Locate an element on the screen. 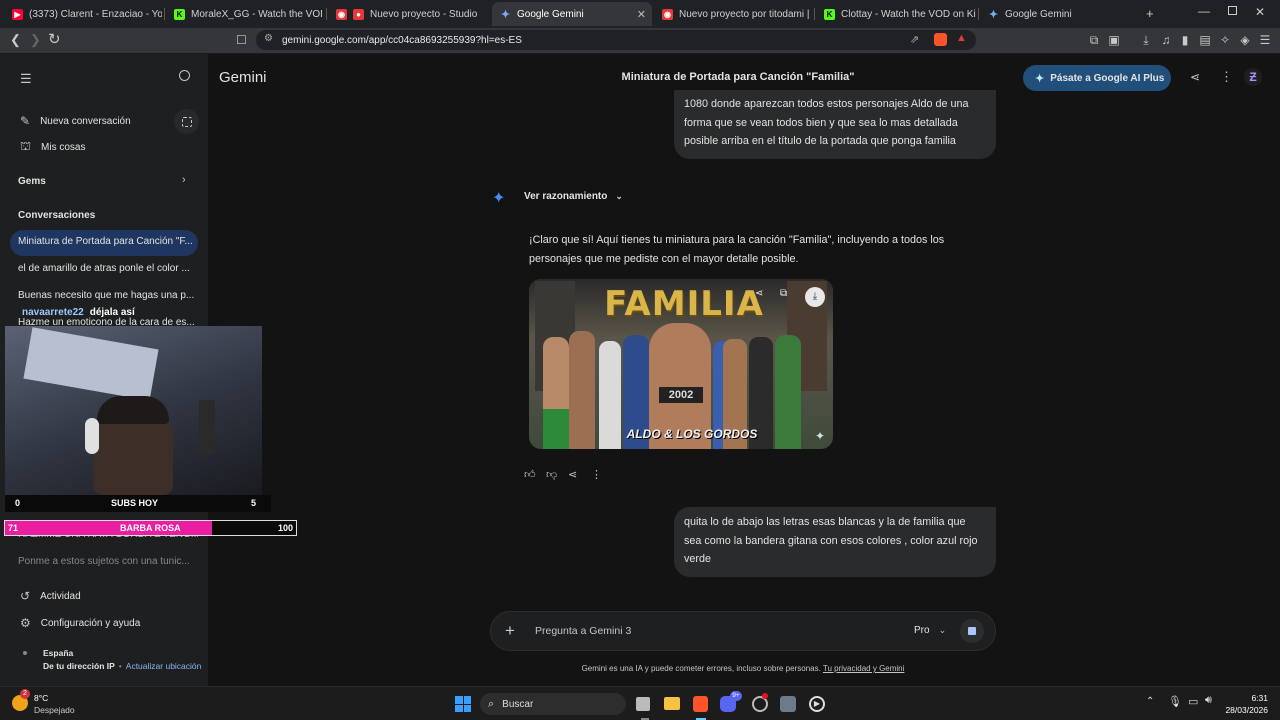 The height and width of the screenshot is (720, 1280). leo-icon: ✧ is located at coordinates (1225, 40).